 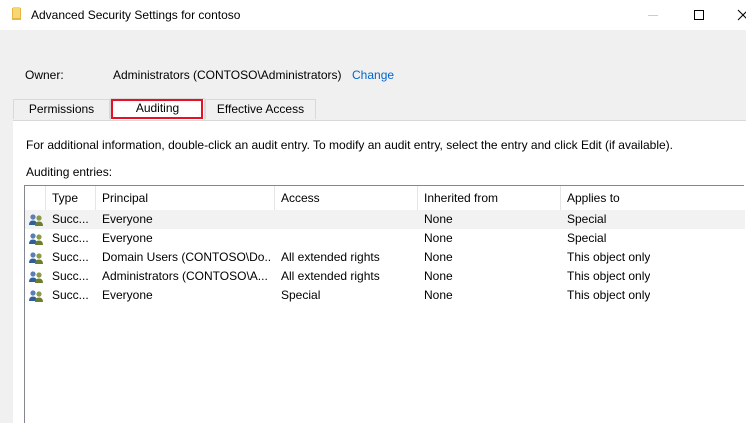 I want to click on close-icon, so click(x=741, y=15).